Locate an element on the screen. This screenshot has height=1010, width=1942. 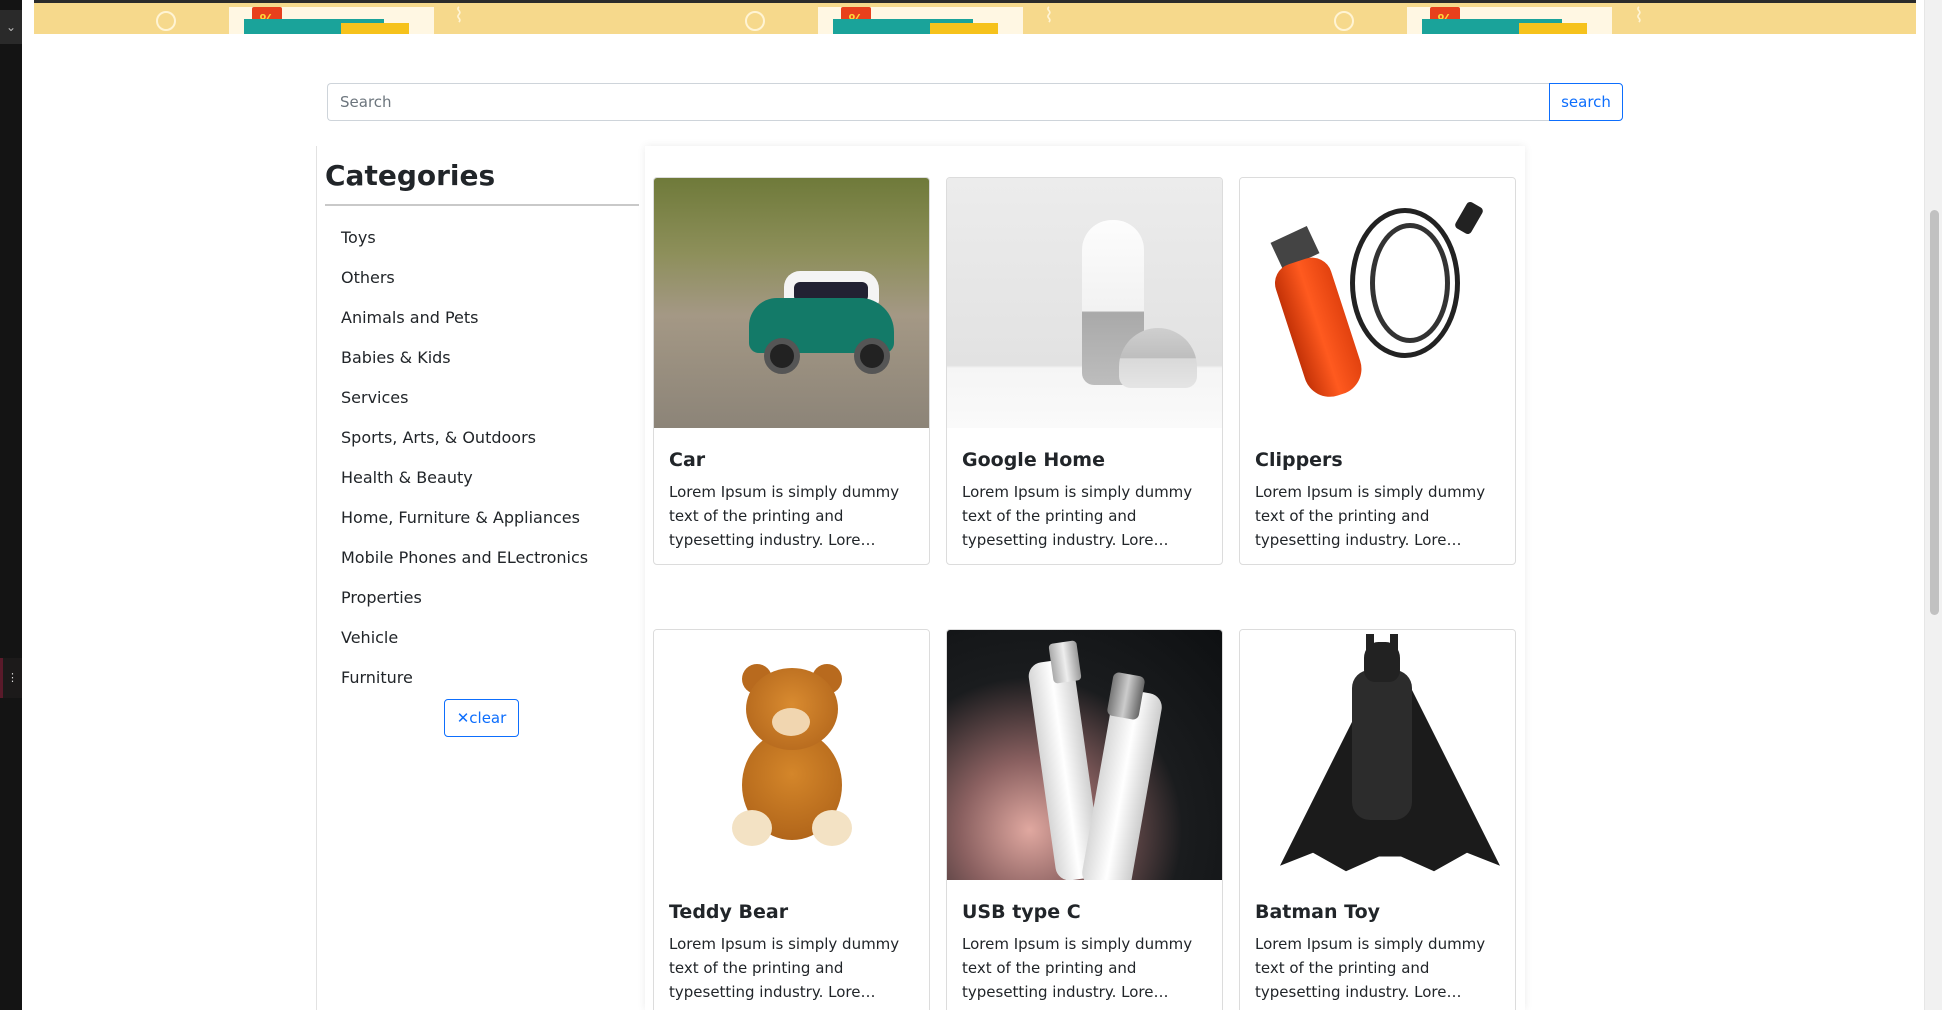
category-item-home-furniture-appliances: Home, Furniture & Appliances is located at coordinates (489, 528).